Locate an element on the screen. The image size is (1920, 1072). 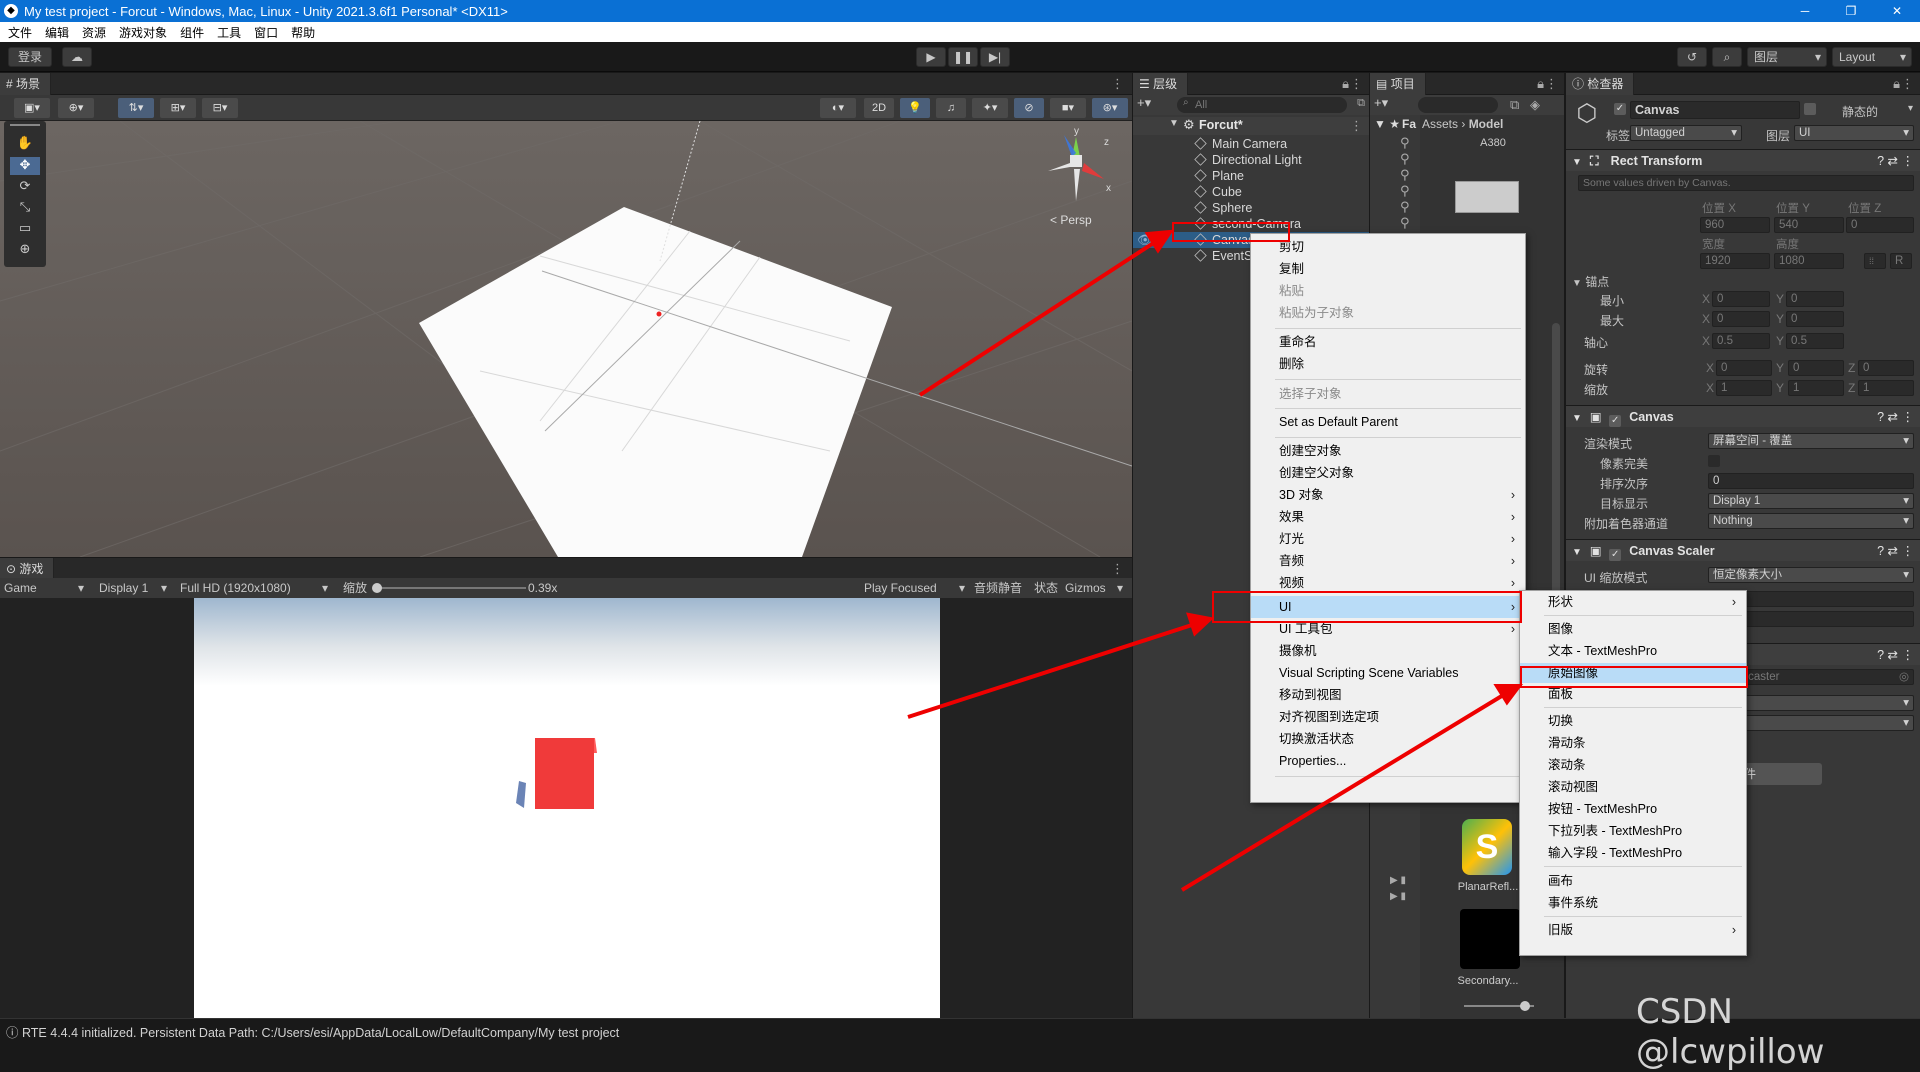
anchors-label: ▼ 锚点 is located at coordinates (1590, 281).